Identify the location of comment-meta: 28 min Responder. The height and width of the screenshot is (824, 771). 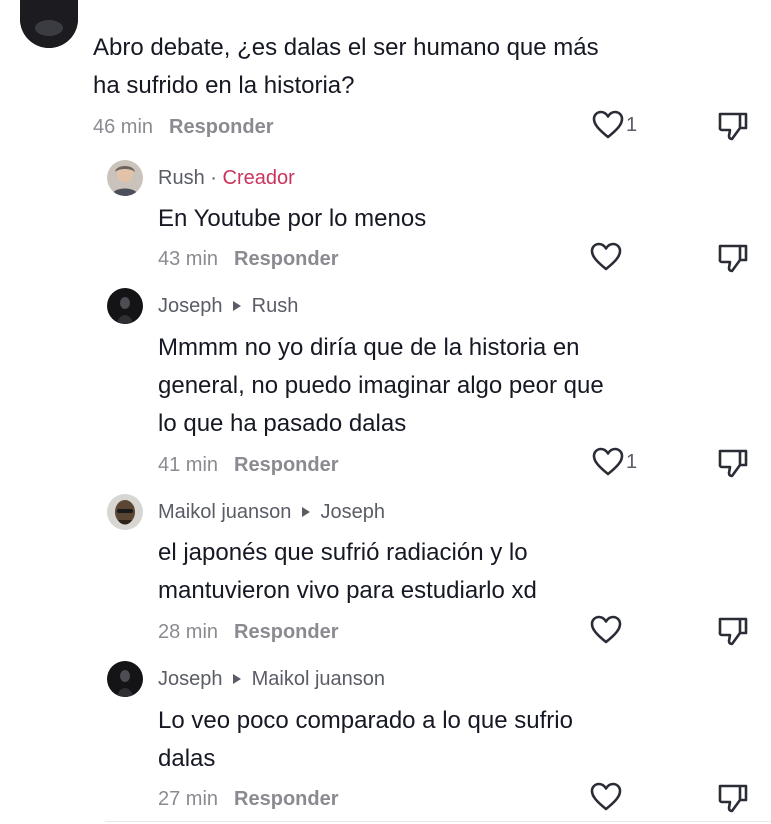
(248, 632).